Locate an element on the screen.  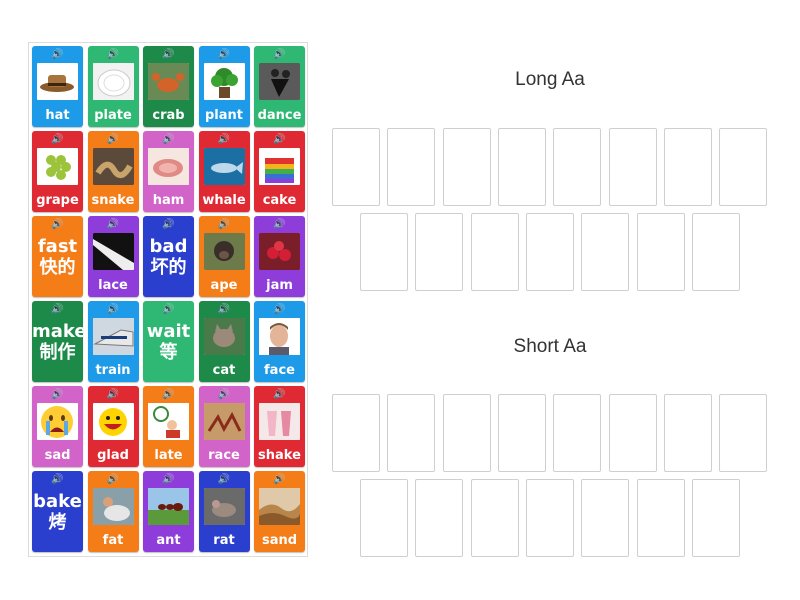
word-card-snake: 🔊 snake is located at coordinates (113, 171).